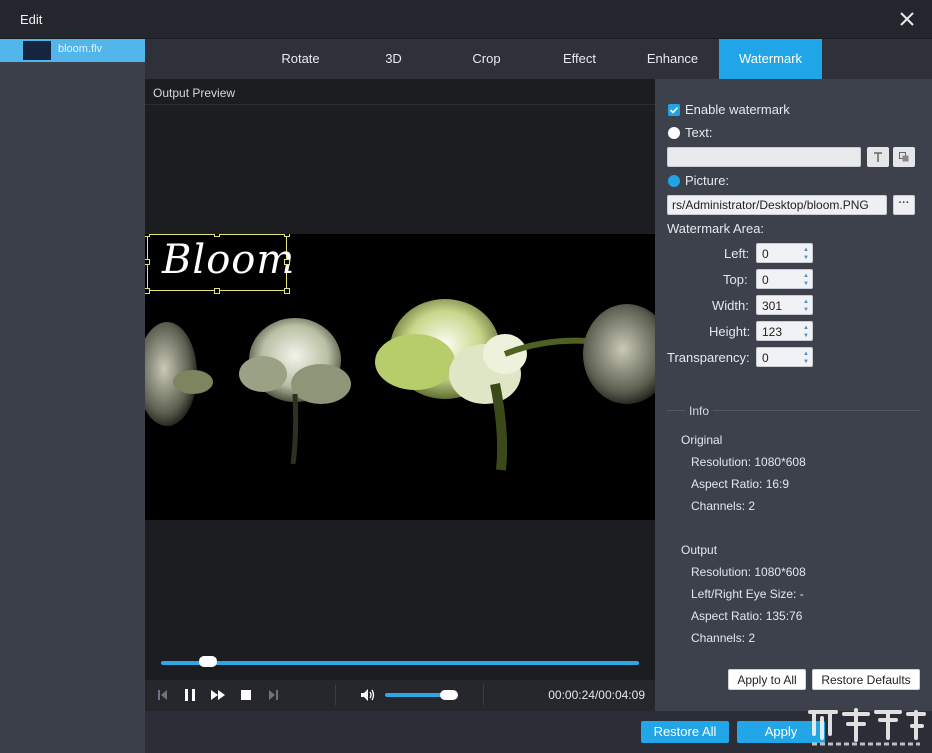 The width and height of the screenshot is (932, 753). What do you see at coordinates (765, 254) in the screenshot?
I see `left-value: 0` at bounding box center [765, 254].